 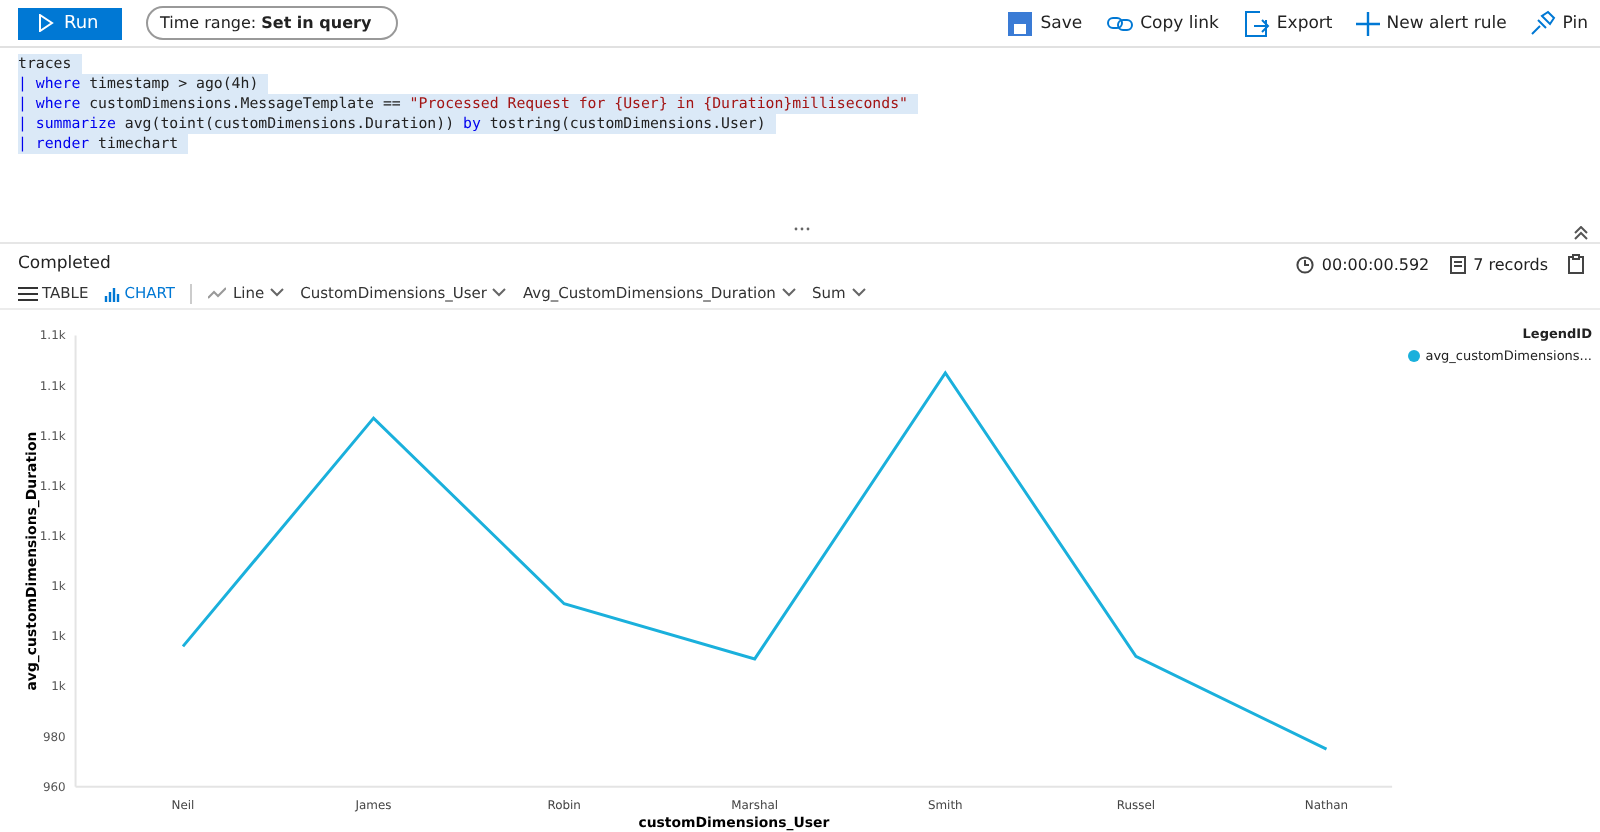 What do you see at coordinates (802, 229) in the screenshot?
I see `splitter-handle` at bounding box center [802, 229].